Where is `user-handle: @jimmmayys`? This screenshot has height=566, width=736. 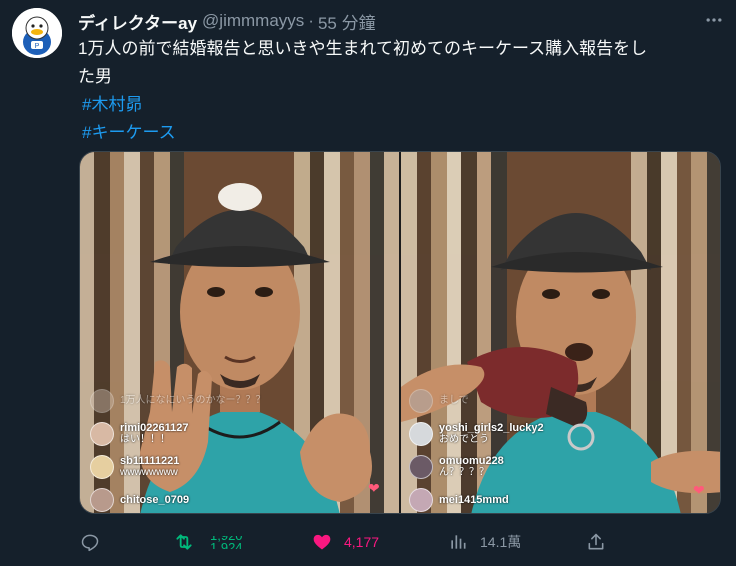 user-handle: @jimmmayys is located at coordinates (253, 21).